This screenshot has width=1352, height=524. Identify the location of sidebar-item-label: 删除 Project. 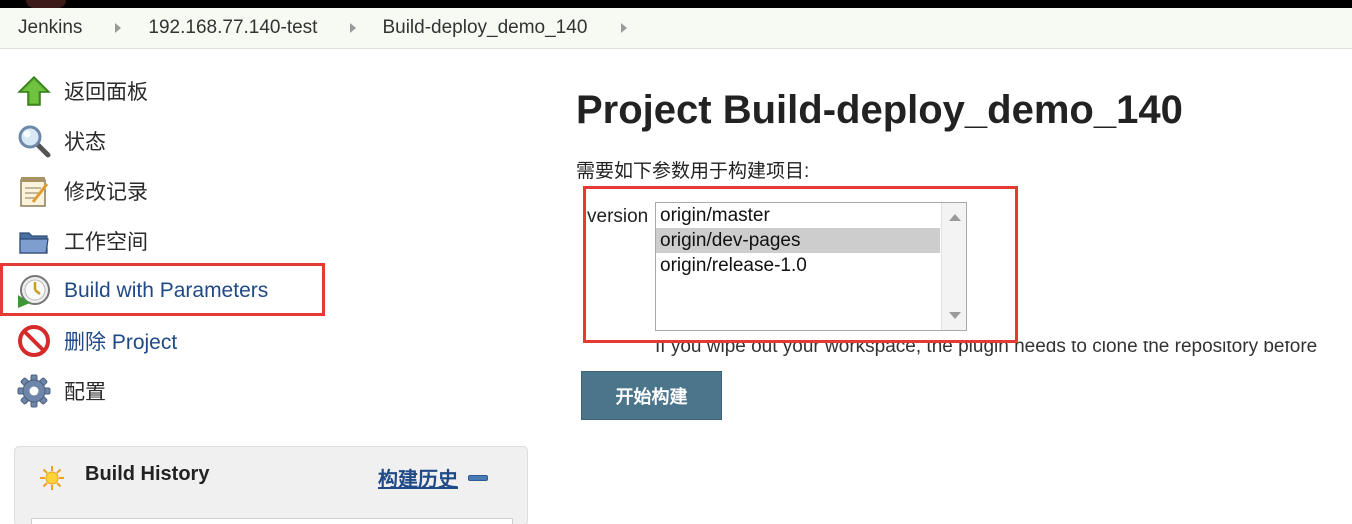
(121, 342).